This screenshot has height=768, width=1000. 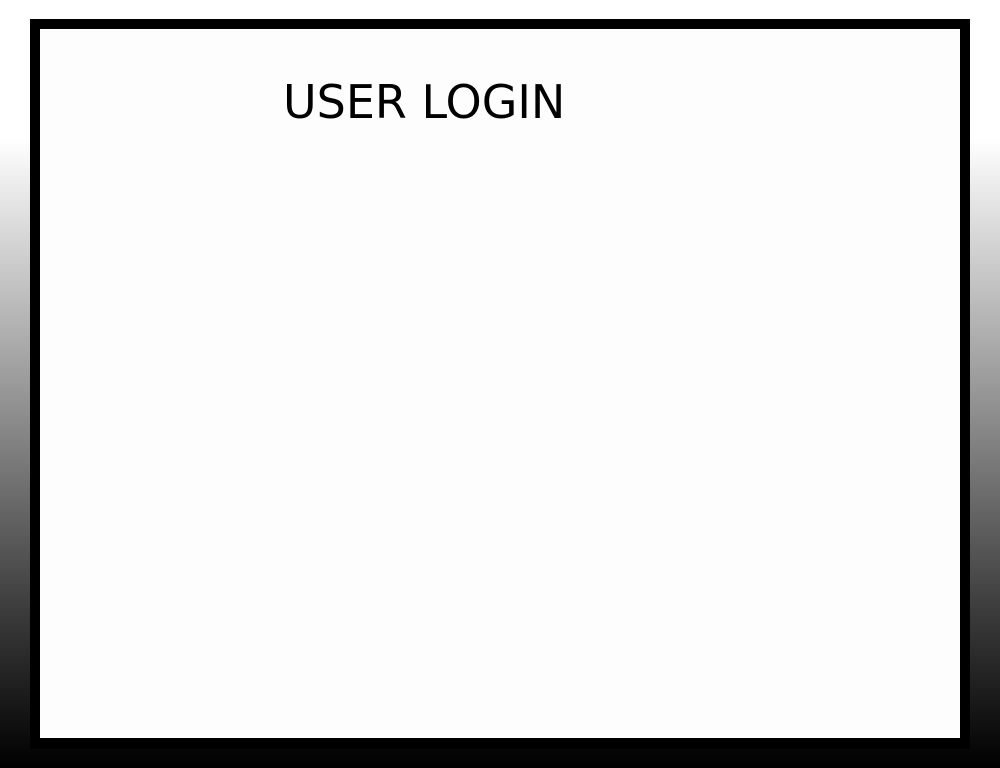 I want to click on page-title: USER LOGIN, so click(x=424, y=102).